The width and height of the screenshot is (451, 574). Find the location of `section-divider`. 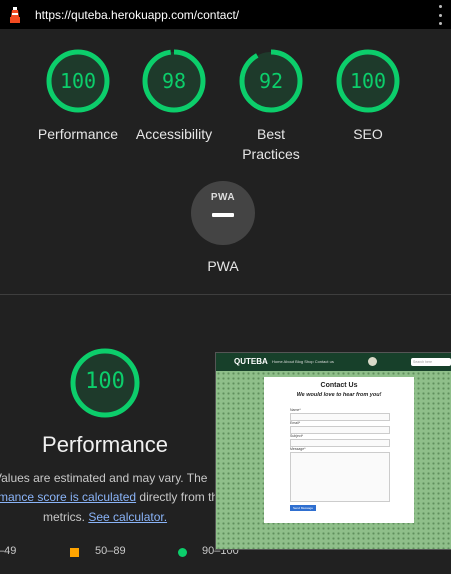

section-divider is located at coordinates (225, 294).